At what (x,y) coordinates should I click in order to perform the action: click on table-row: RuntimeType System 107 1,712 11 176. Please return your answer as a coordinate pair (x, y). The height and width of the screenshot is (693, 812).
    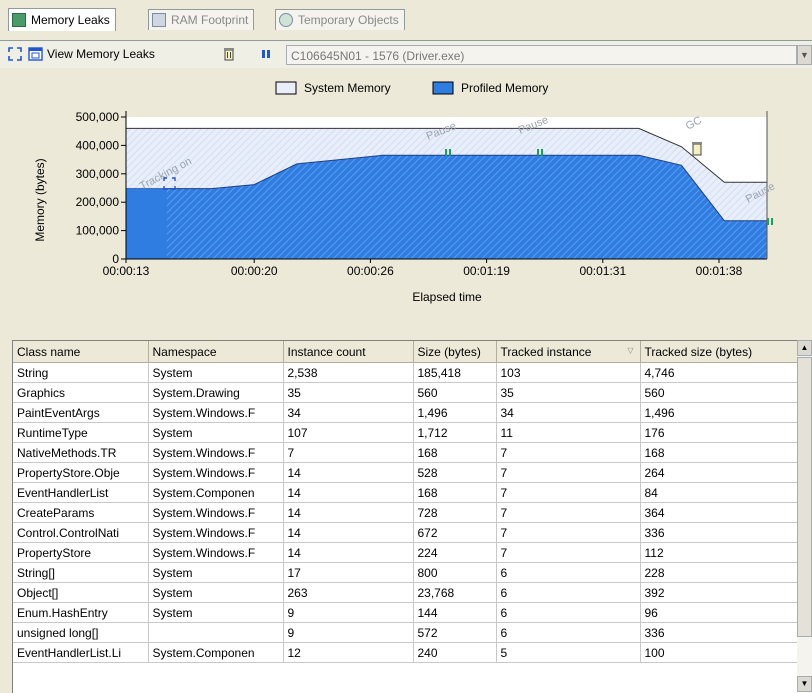
    Looking at the image, I should click on (406, 432).